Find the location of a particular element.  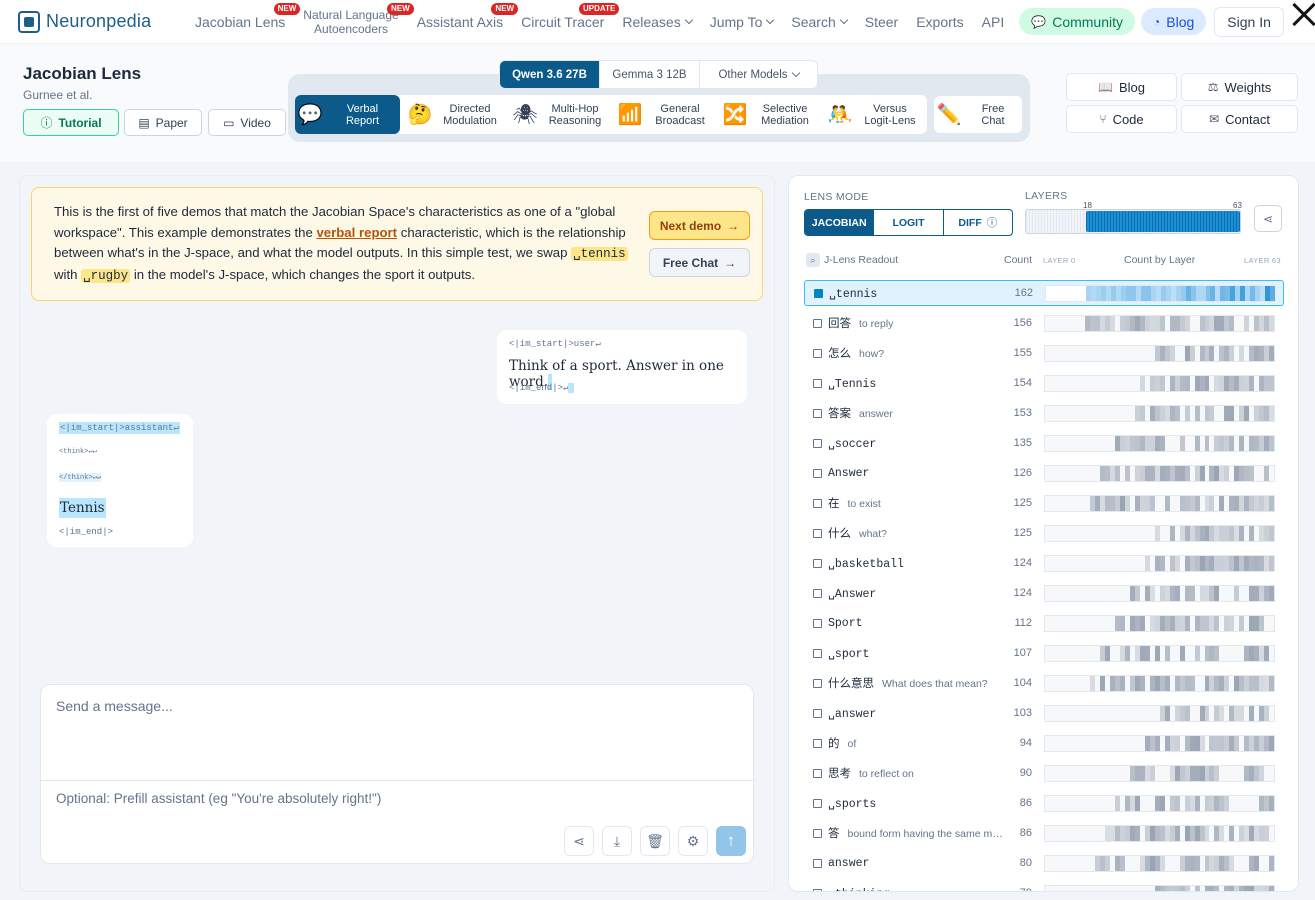

token-text: ␣sport is located at coordinates (849, 654).